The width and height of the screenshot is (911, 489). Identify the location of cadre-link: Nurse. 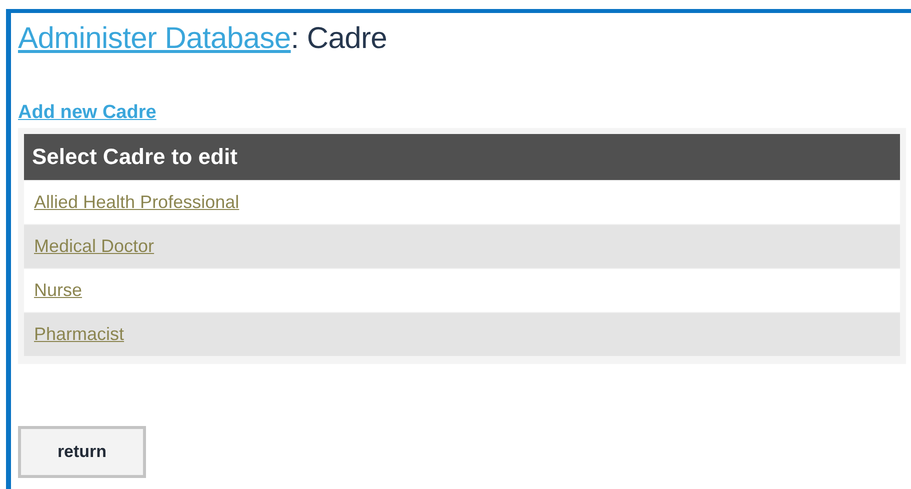
(58, 290).